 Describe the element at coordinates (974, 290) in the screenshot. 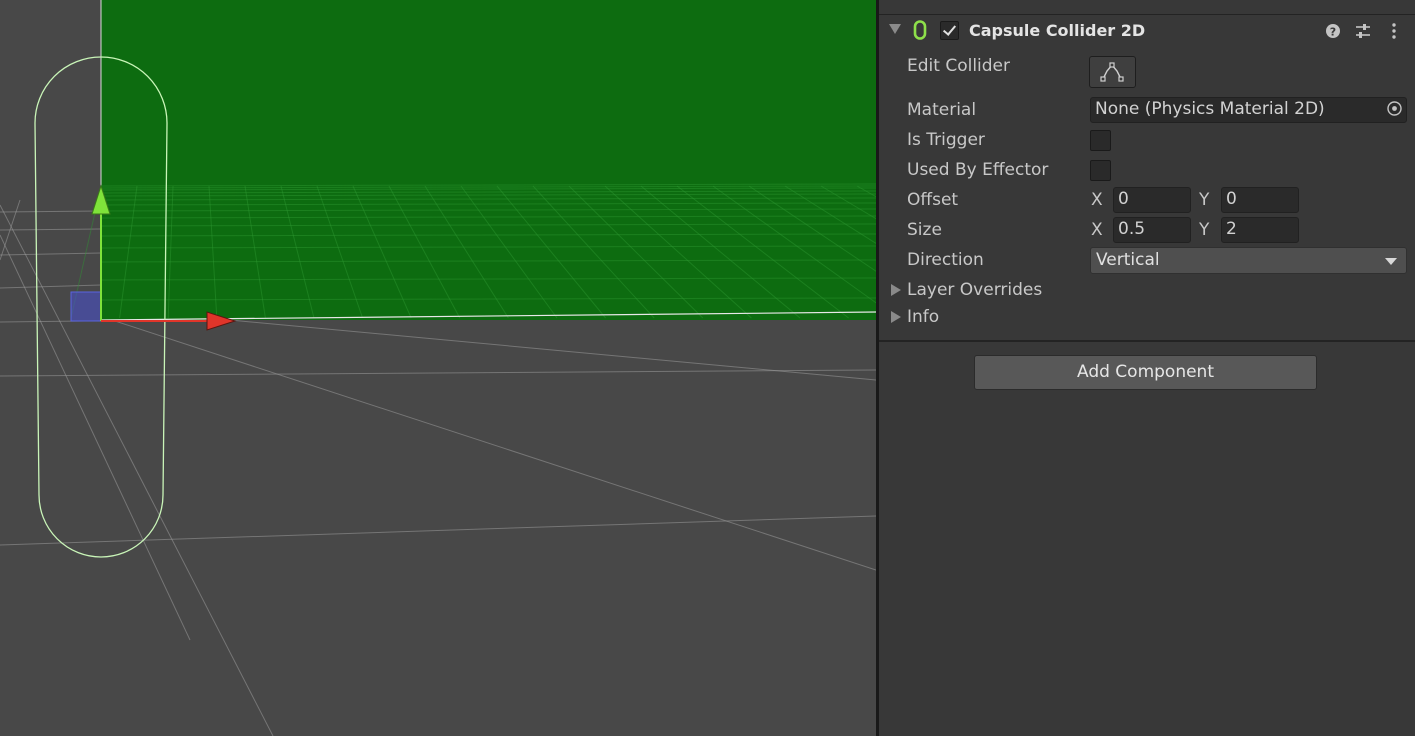

I see `layer-overrides-foldout: Layer Overrides` at that location.